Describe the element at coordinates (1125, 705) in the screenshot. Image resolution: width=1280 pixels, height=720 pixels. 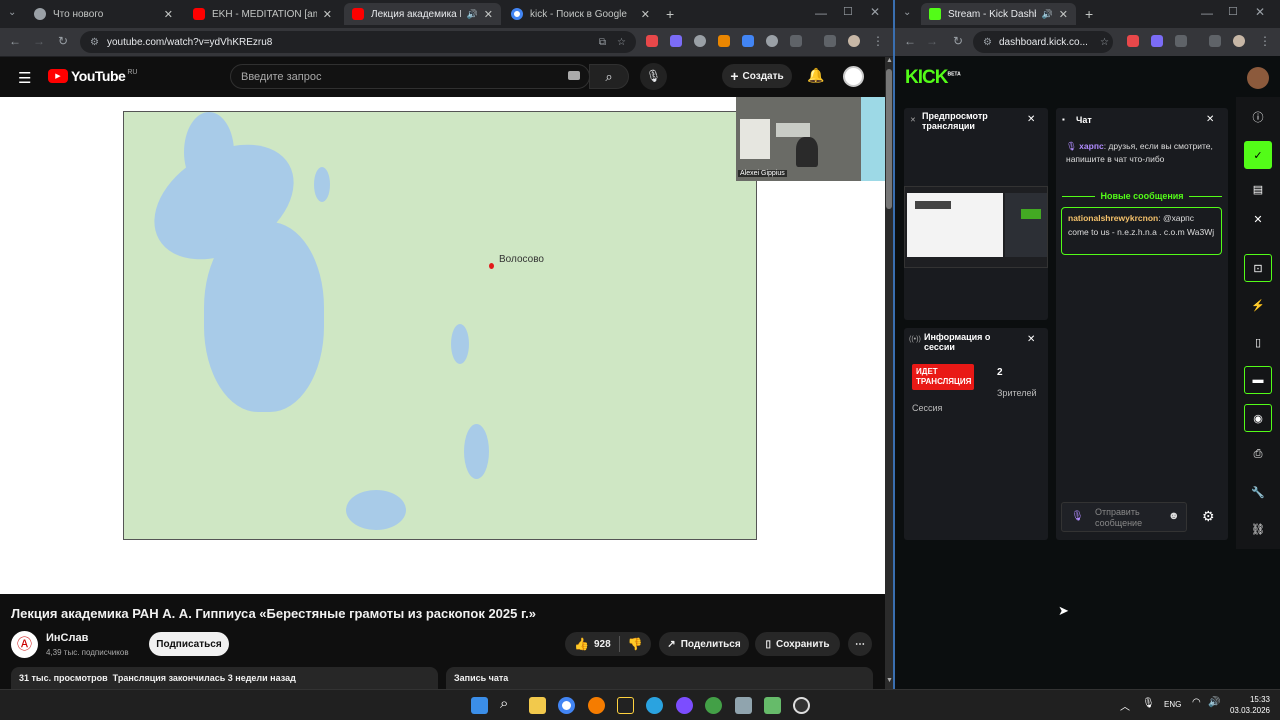
I see `tray-chevron-icon: ︿` at that location.